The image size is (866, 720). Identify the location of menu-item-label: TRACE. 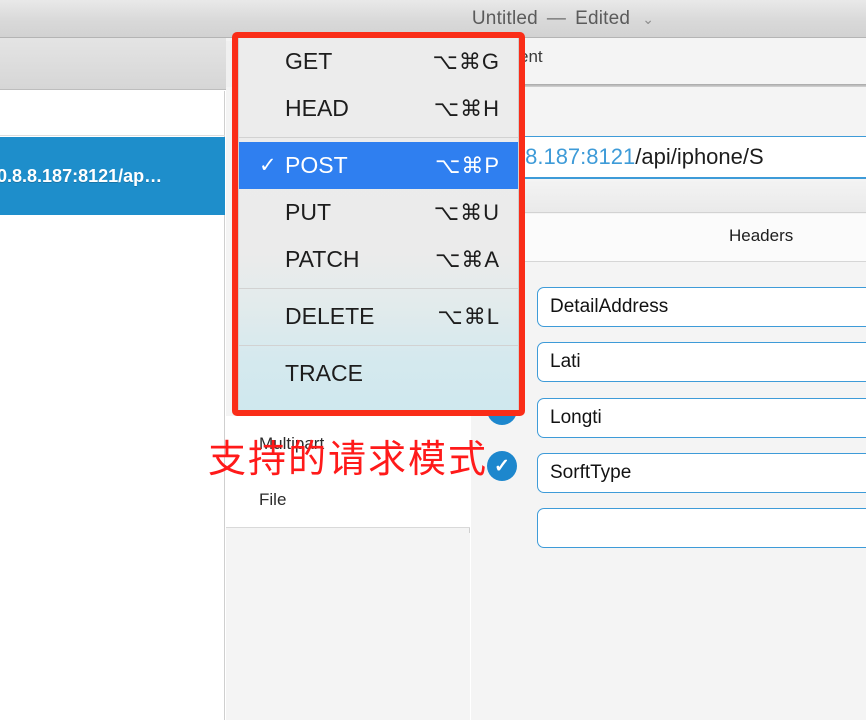
(324, 373).